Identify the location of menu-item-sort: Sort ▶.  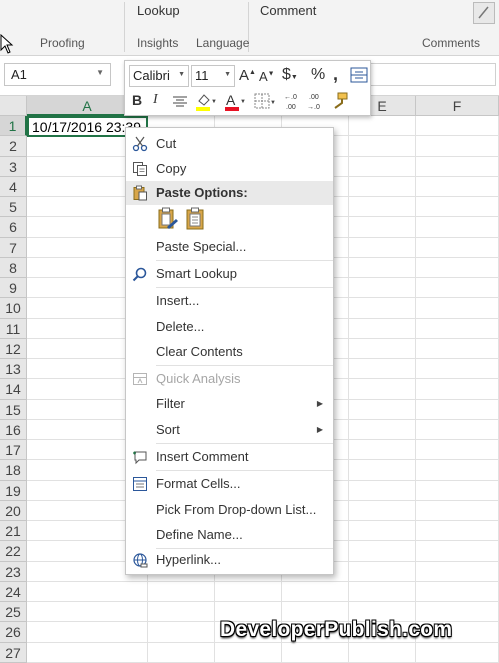
(229, 430).